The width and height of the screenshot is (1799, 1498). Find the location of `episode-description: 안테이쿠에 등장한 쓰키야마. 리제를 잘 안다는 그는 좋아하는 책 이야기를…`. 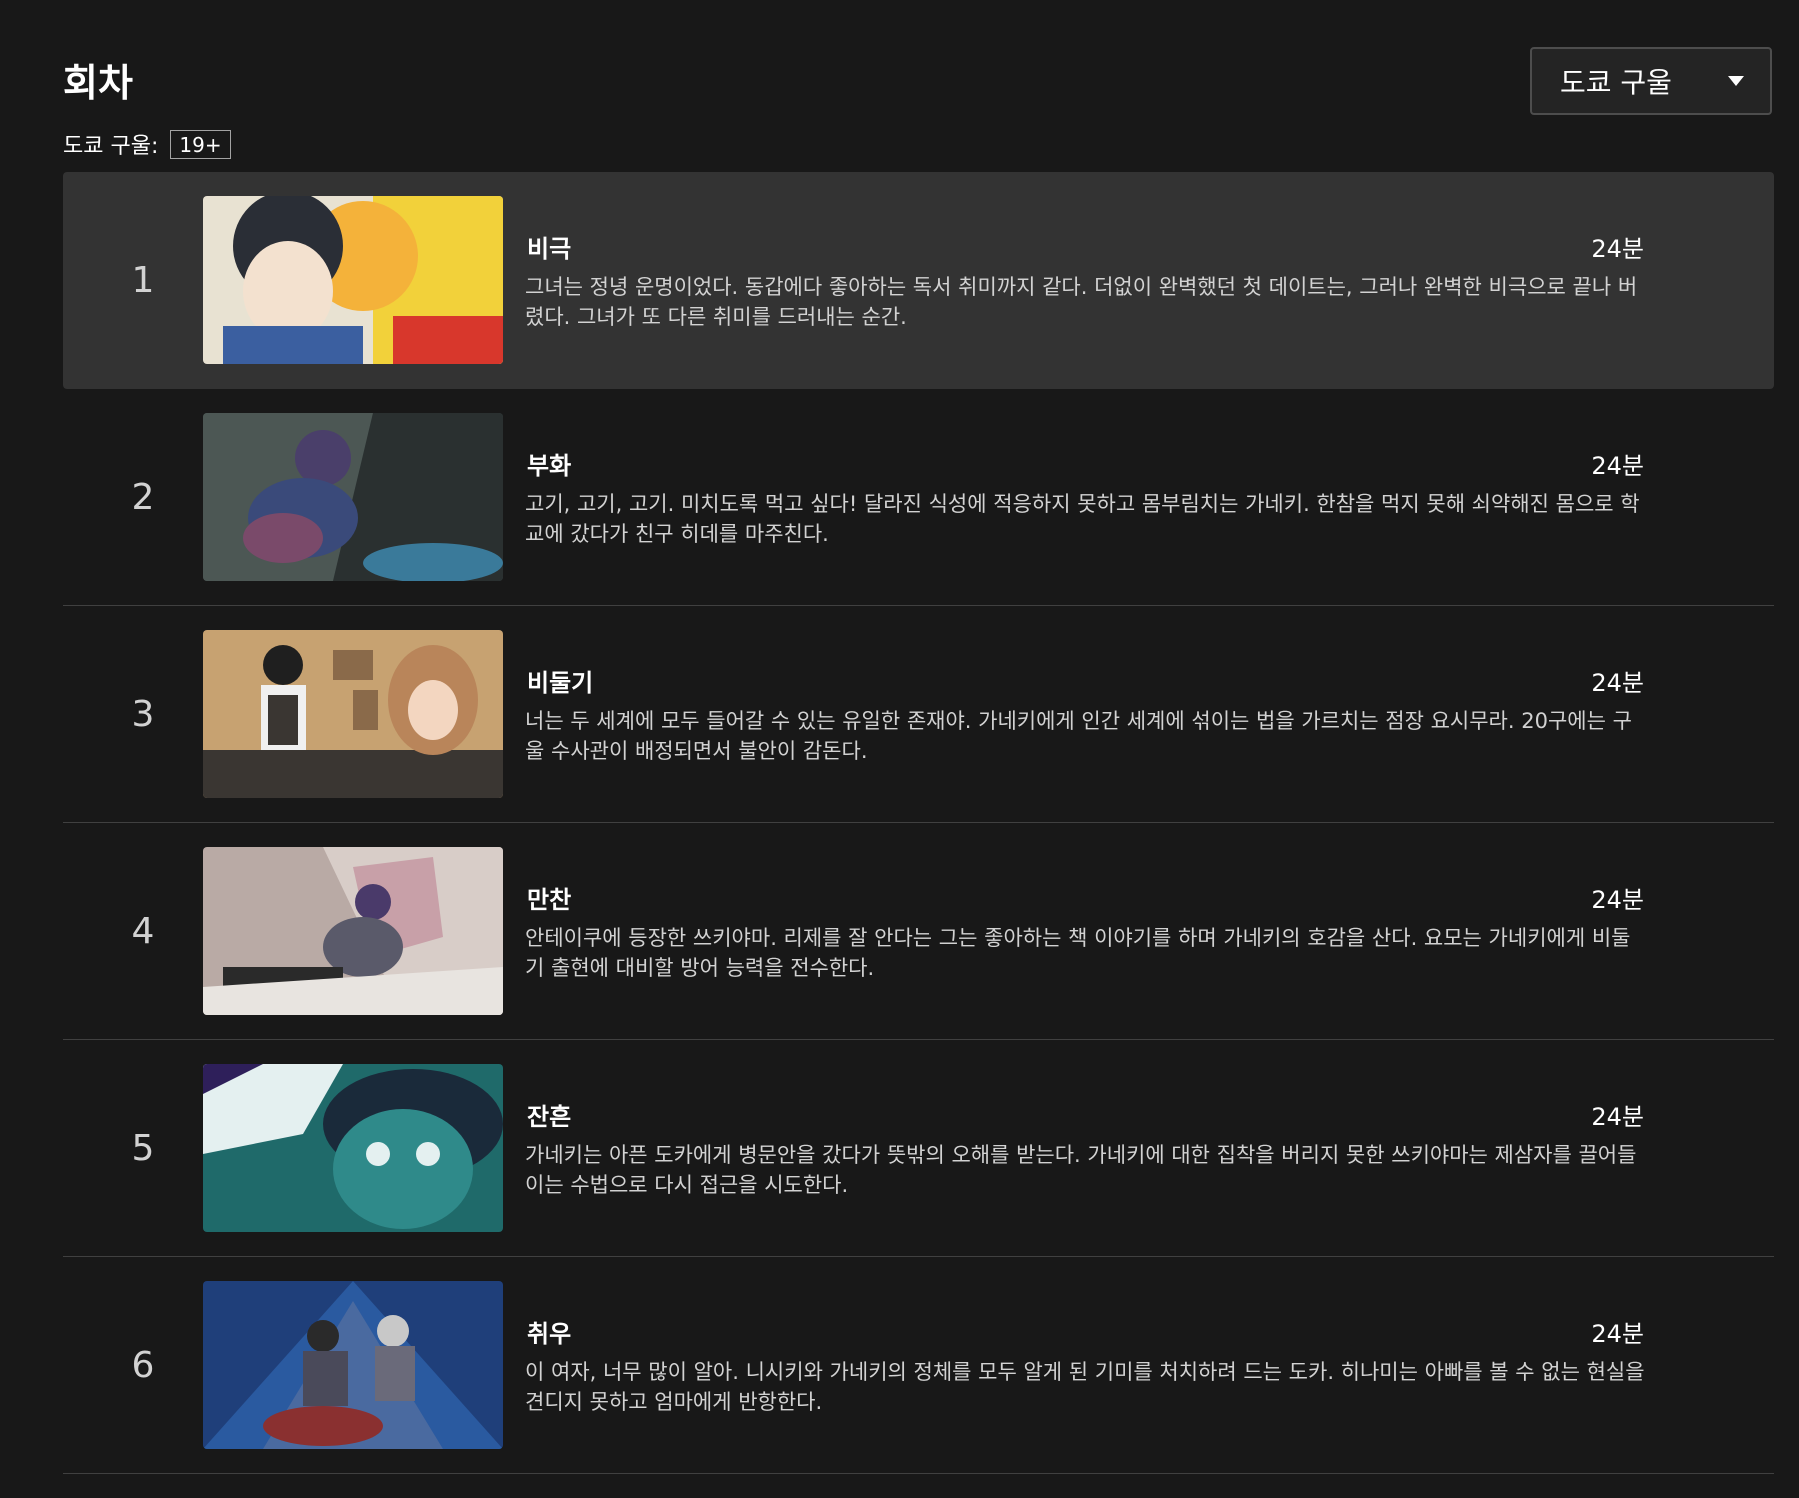

episode-description: 안테이쿠에 등장한 쓰키야마. 리제를 잘 안다는 그는 좋아하는 책 이야기를… is located at coordinates (1078, 953).